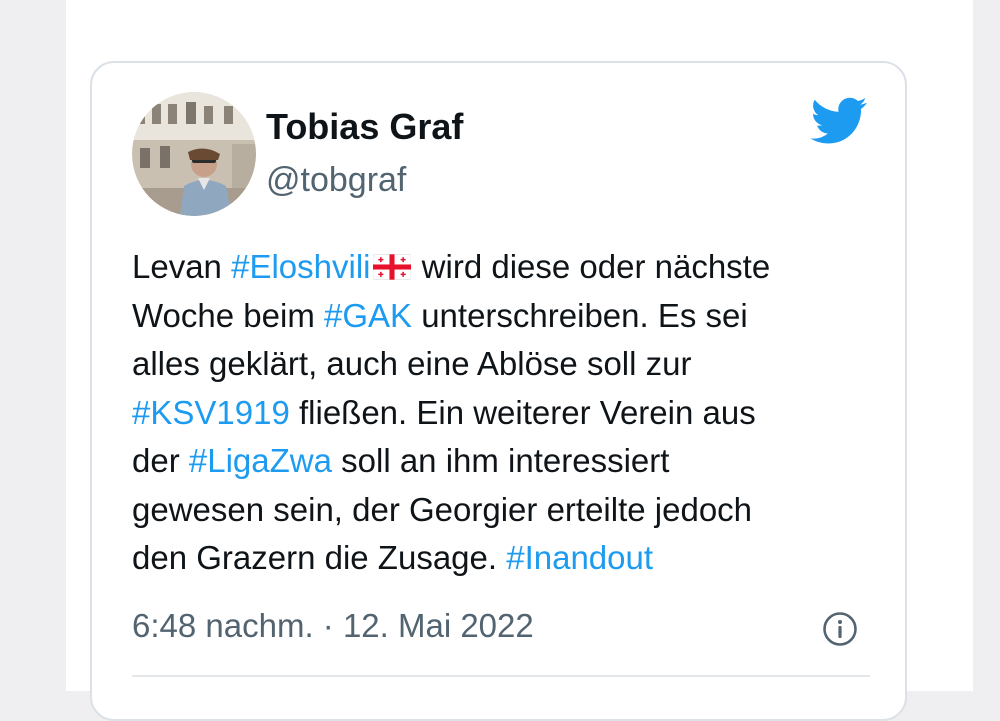 Image resolution: width=1000 pixels, height=721 pixels. Describe the element at coordinates (160, 460) in the screenshot. I see `tweet-text-span: der` at that location.